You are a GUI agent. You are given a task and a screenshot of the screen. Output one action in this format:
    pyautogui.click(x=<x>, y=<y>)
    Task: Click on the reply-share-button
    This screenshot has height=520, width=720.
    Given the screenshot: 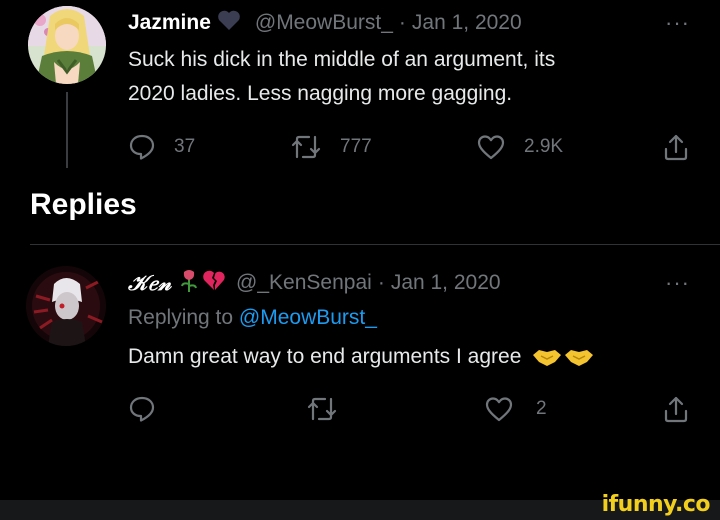 What is the action you would take?
    pyautogui.click(x=676, y=409)
    